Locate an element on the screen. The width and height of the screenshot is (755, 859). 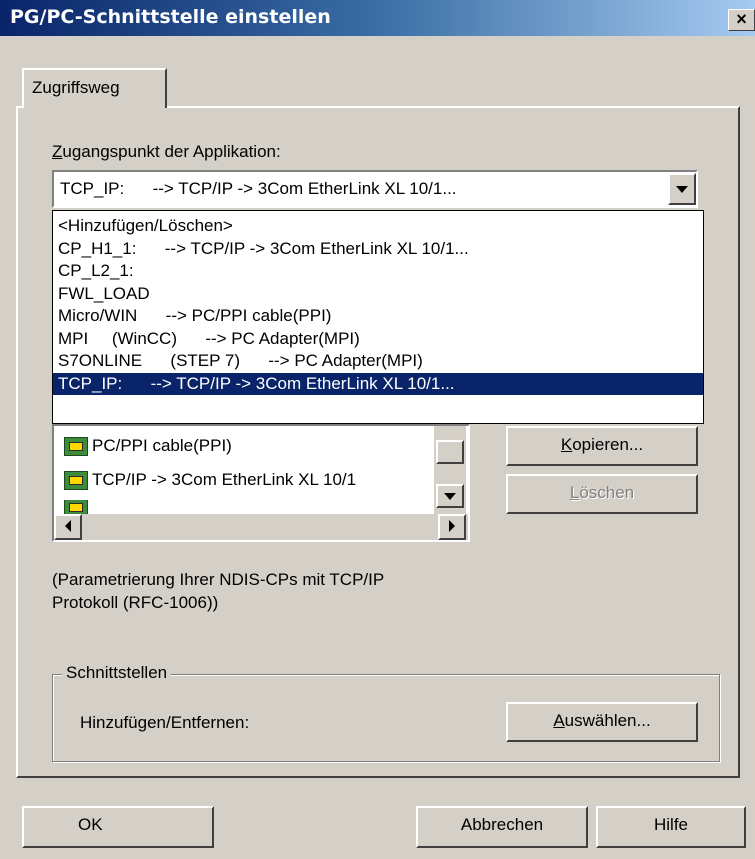
scrollbar-thumb is located at coordinates (450, 452).